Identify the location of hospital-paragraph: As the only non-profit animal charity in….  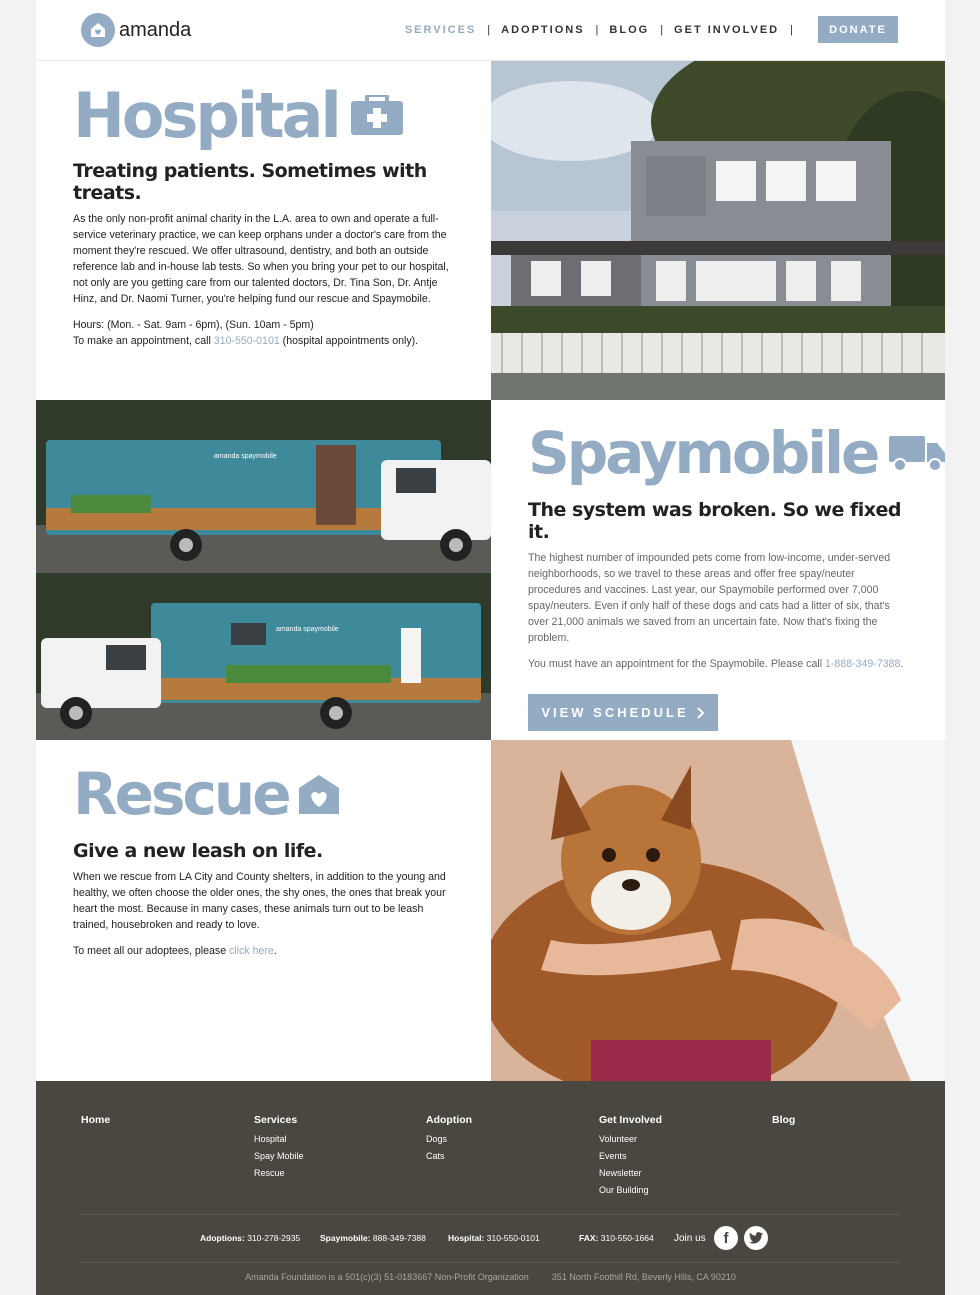
(261, 259).